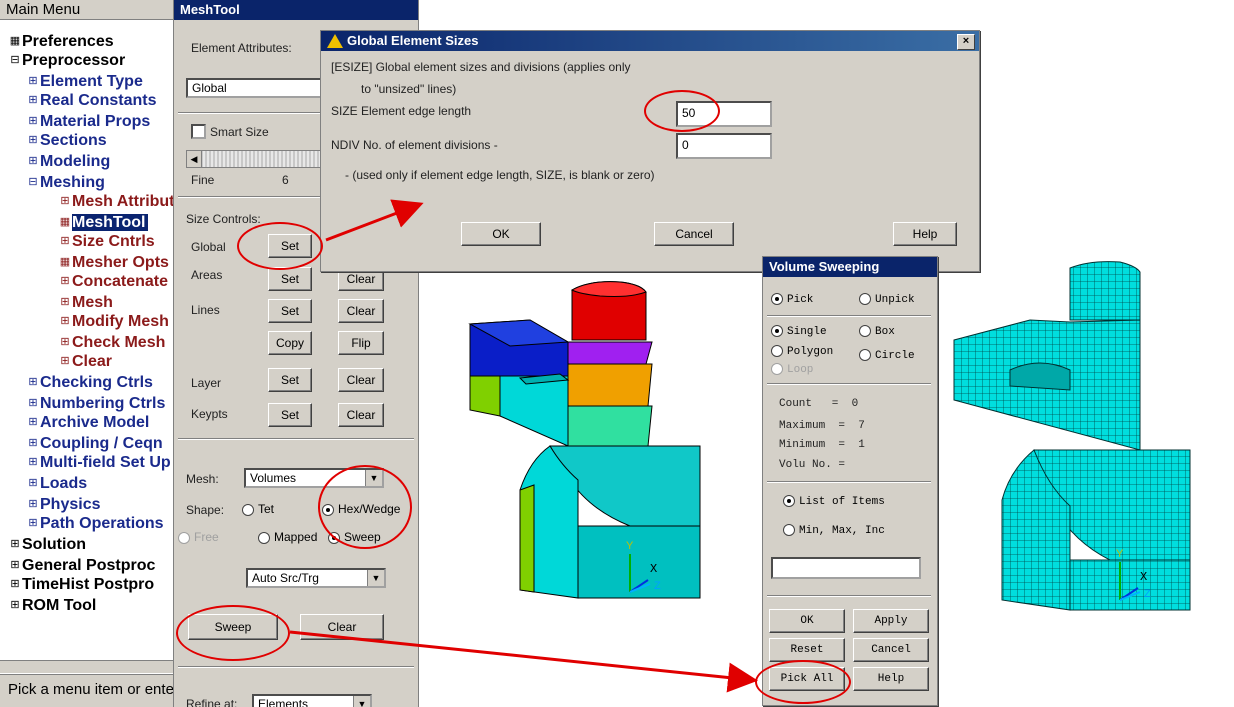 This screenshot has height=707, width=1234. Describe the element at coordinates (66, 140) in the screenshot. I see `menu-item: ⊞ Sections` at that location.